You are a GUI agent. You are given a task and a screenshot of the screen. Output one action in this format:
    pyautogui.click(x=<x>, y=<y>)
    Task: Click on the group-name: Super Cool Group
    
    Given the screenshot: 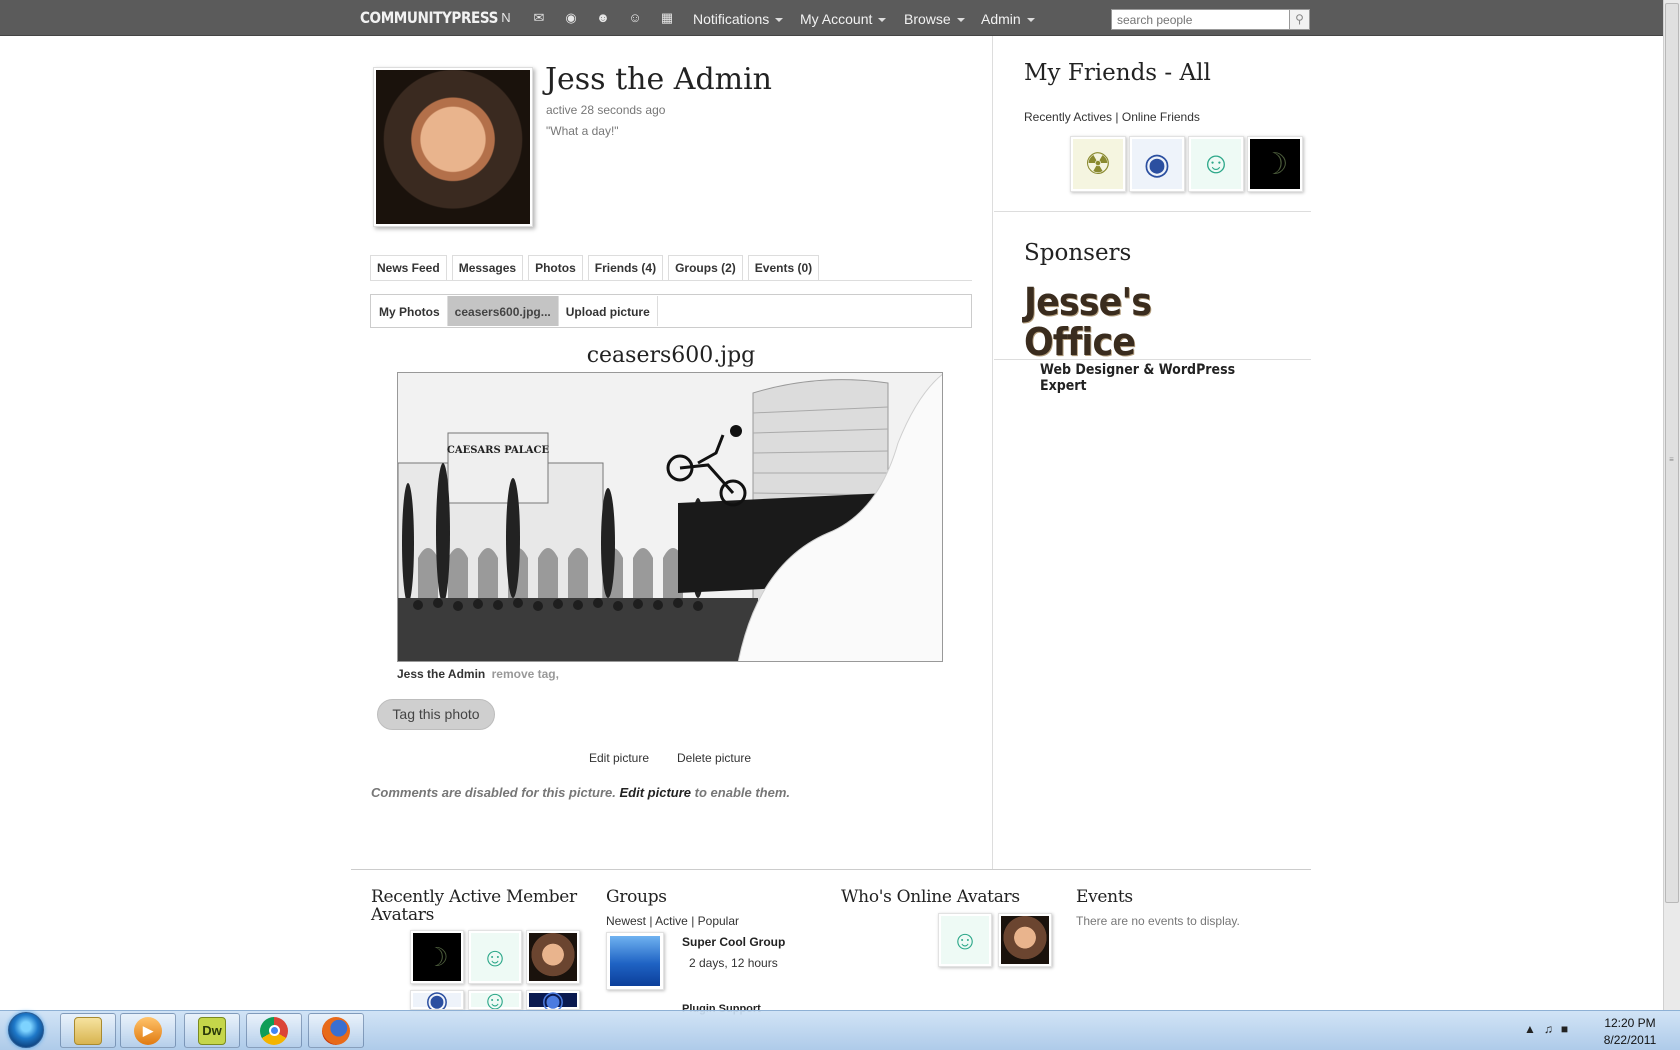 What is the action you would take?
    pyautogui.click(x=733, y=942)
    